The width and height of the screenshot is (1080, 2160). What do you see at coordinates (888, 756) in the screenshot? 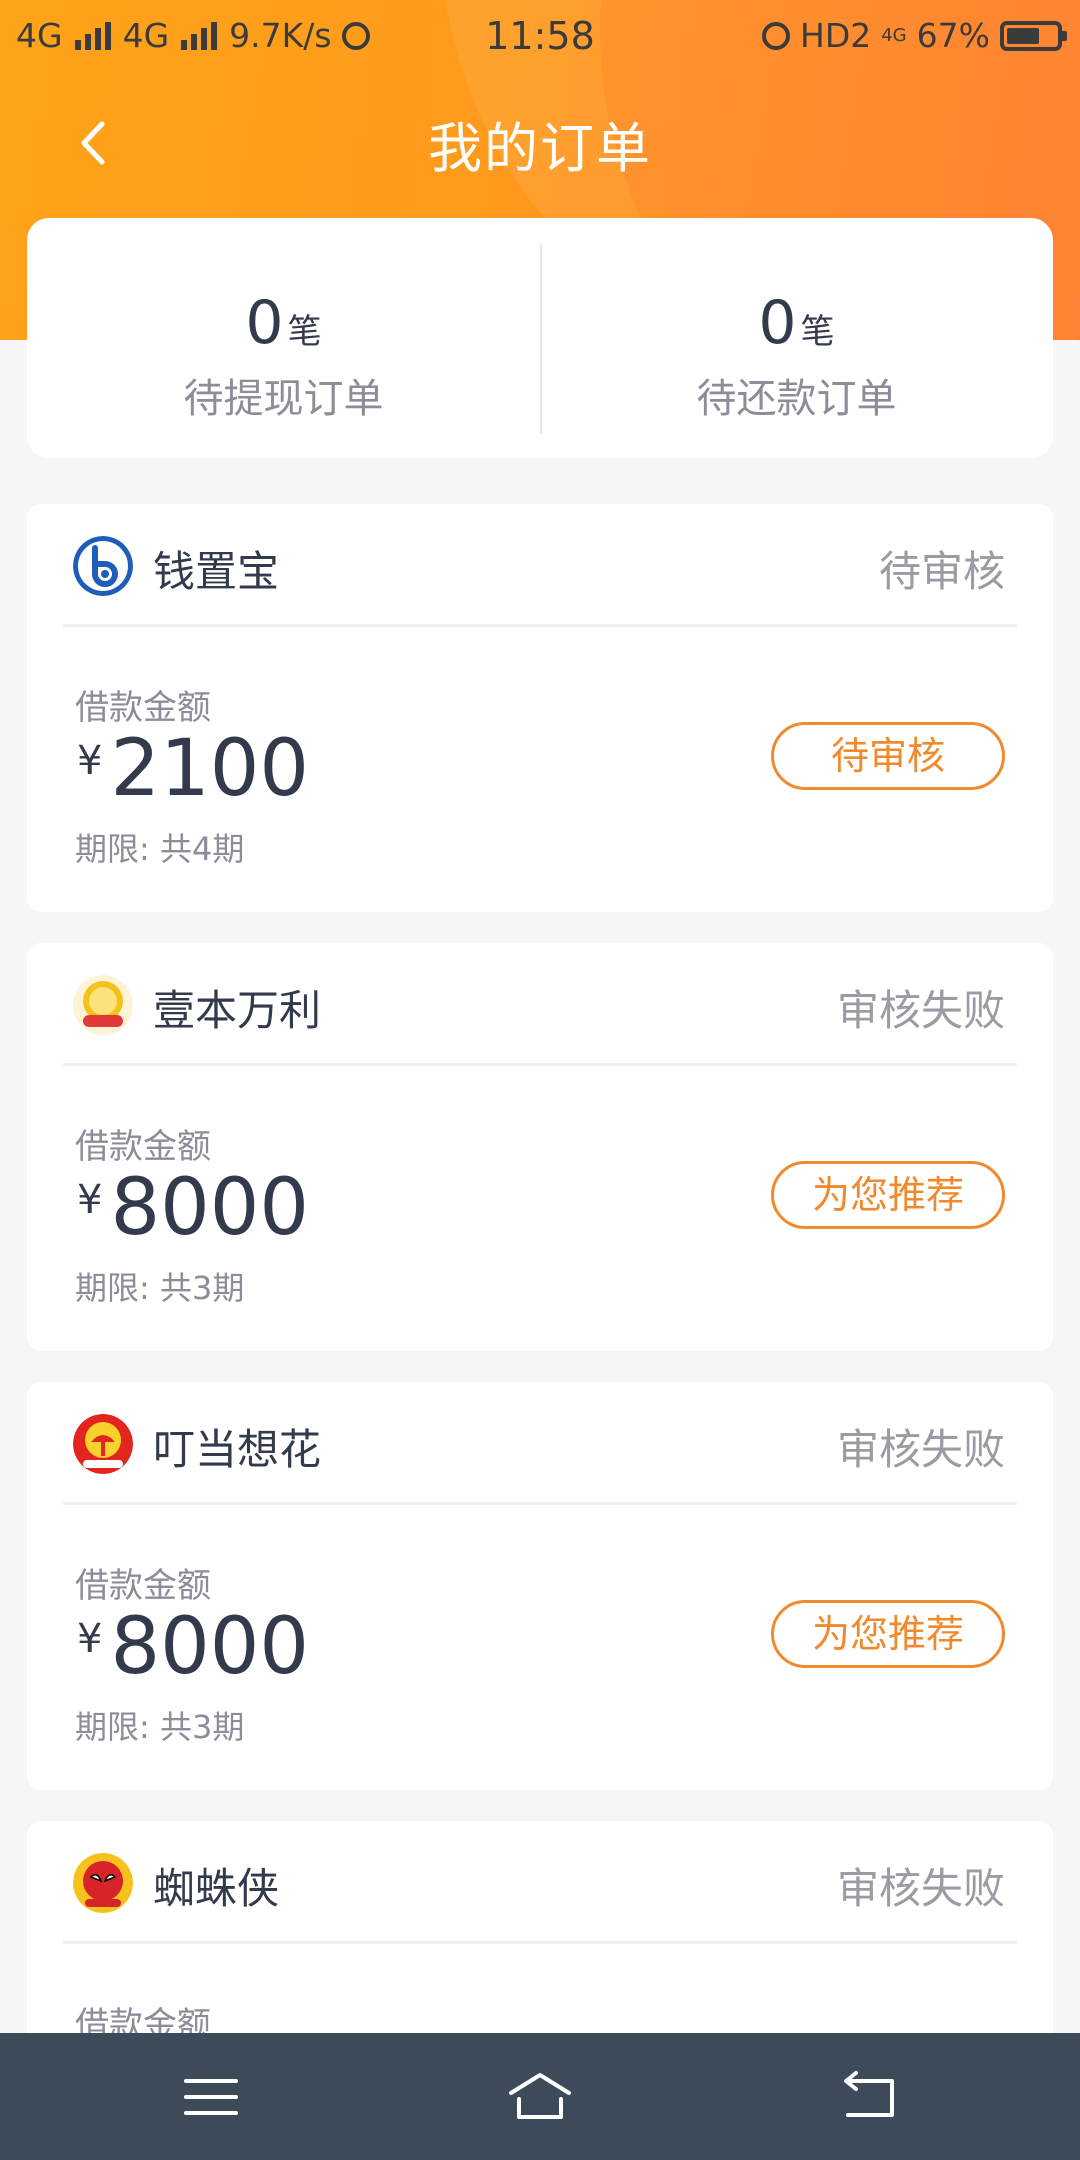
I see `pending-review-button: 待审核` at bounding box center [888, 756].